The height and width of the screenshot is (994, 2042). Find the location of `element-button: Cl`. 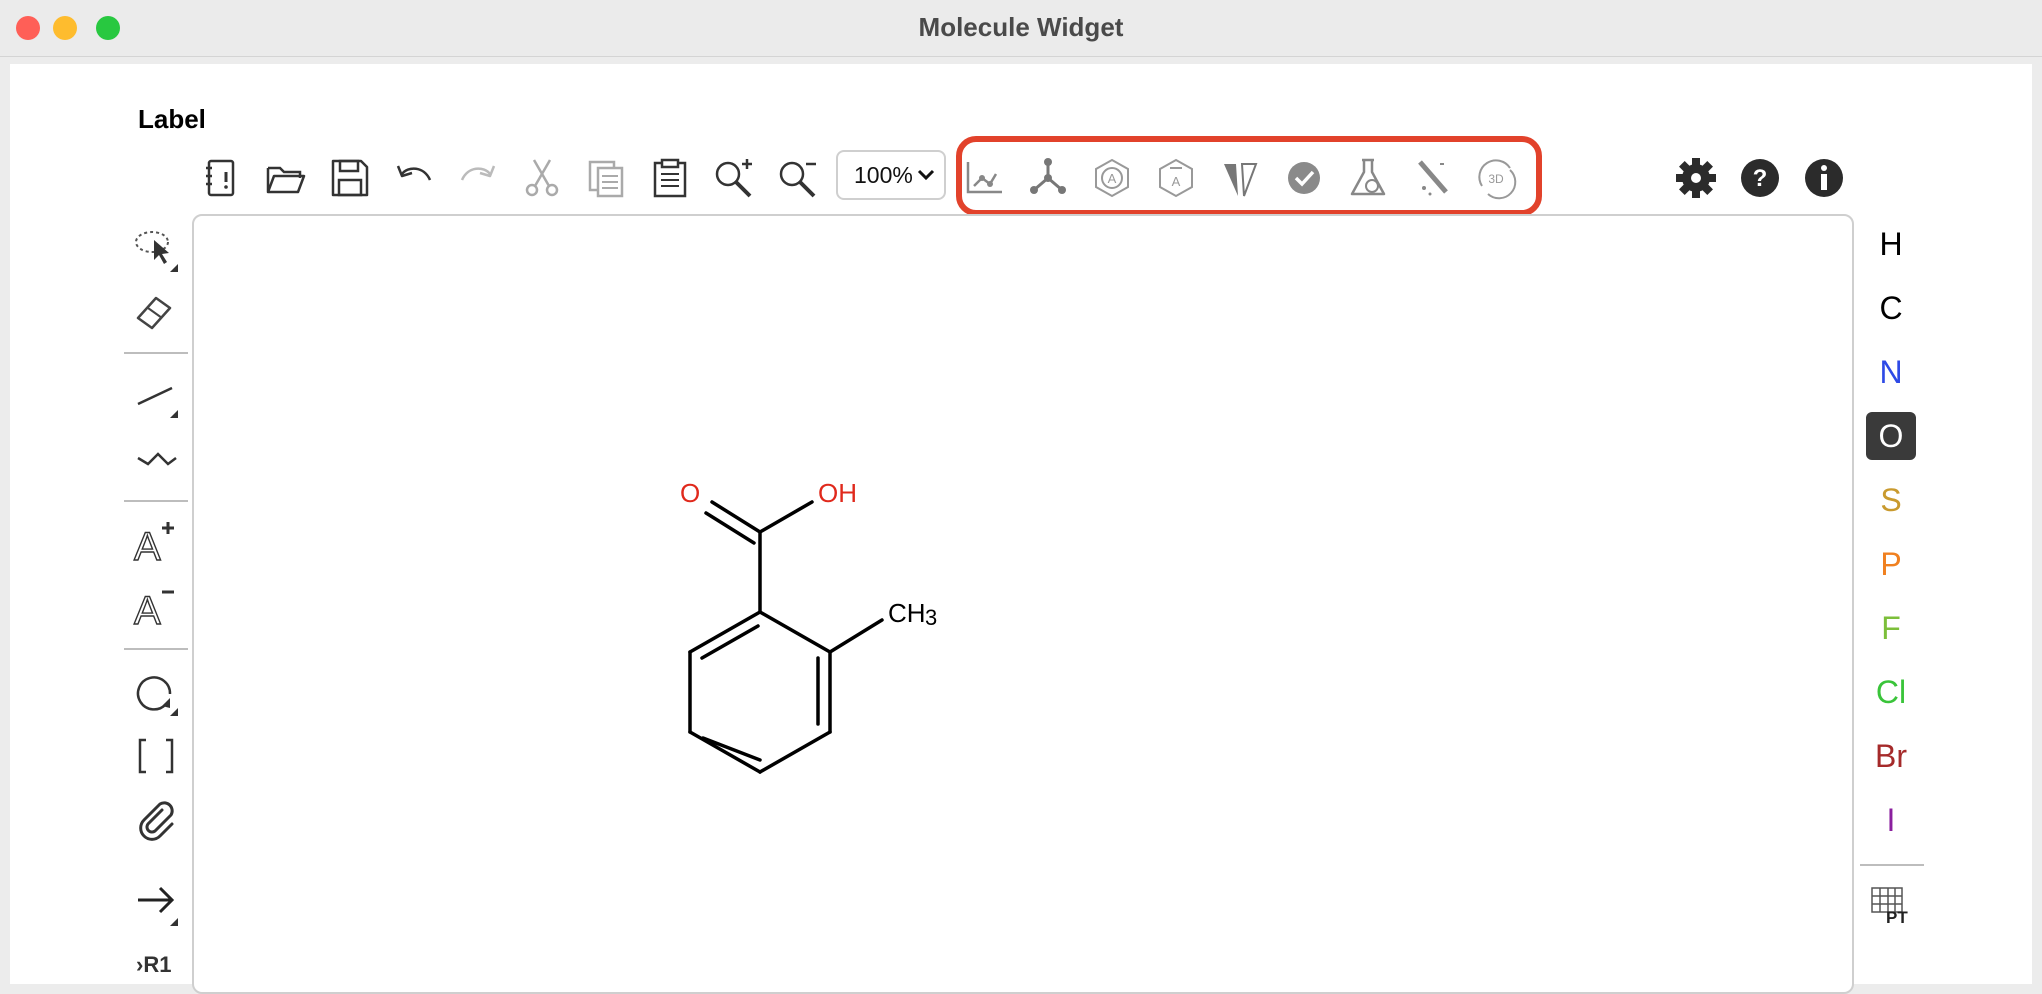

element-button: Cl is located at coordinates (1891, 692).